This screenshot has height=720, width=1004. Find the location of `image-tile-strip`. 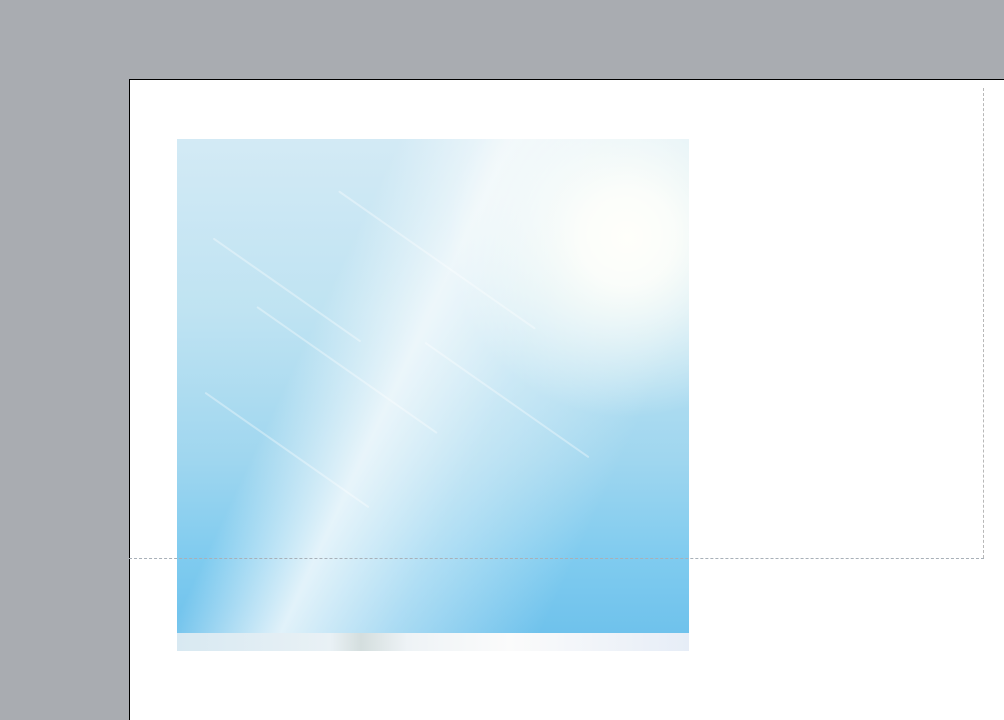

image-tile-strip is located at coordinates (433, 642).